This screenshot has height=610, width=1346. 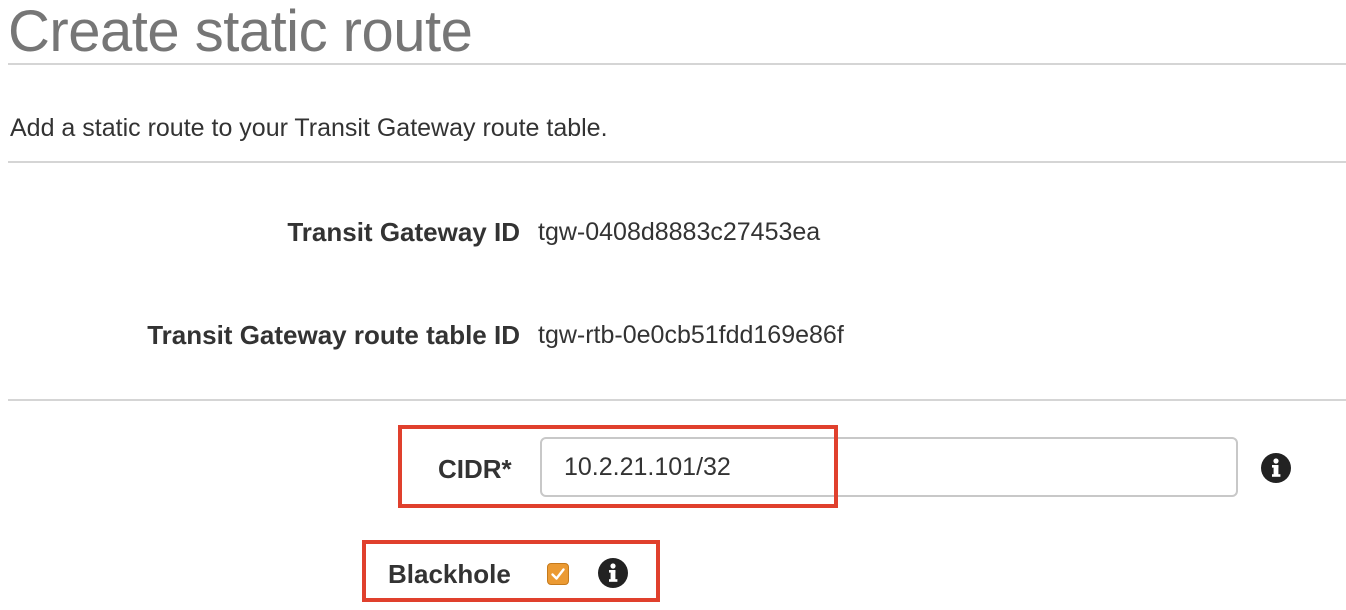 I want to click on title-divider, so click(x=677, y=64).